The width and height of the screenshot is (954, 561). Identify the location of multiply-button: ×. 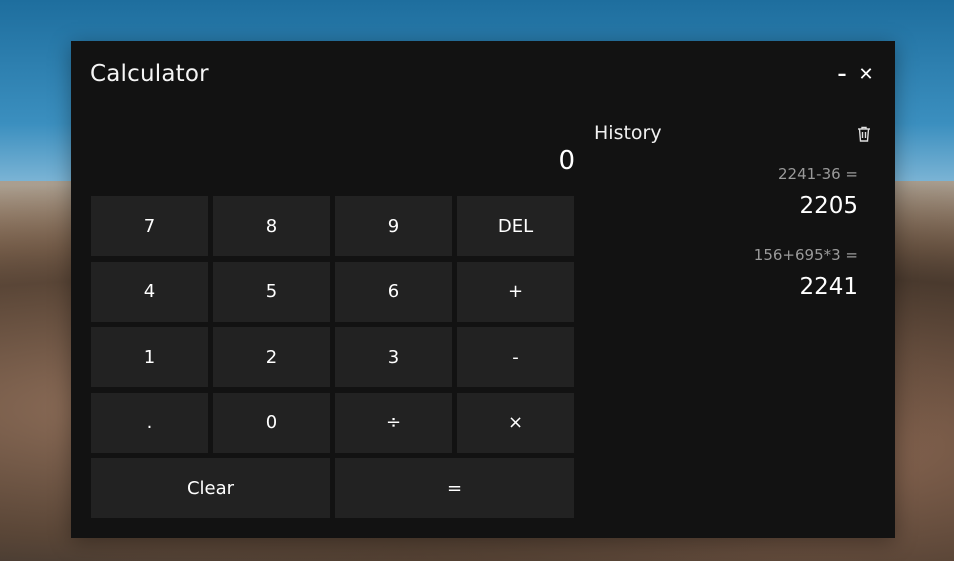
(515, 422).